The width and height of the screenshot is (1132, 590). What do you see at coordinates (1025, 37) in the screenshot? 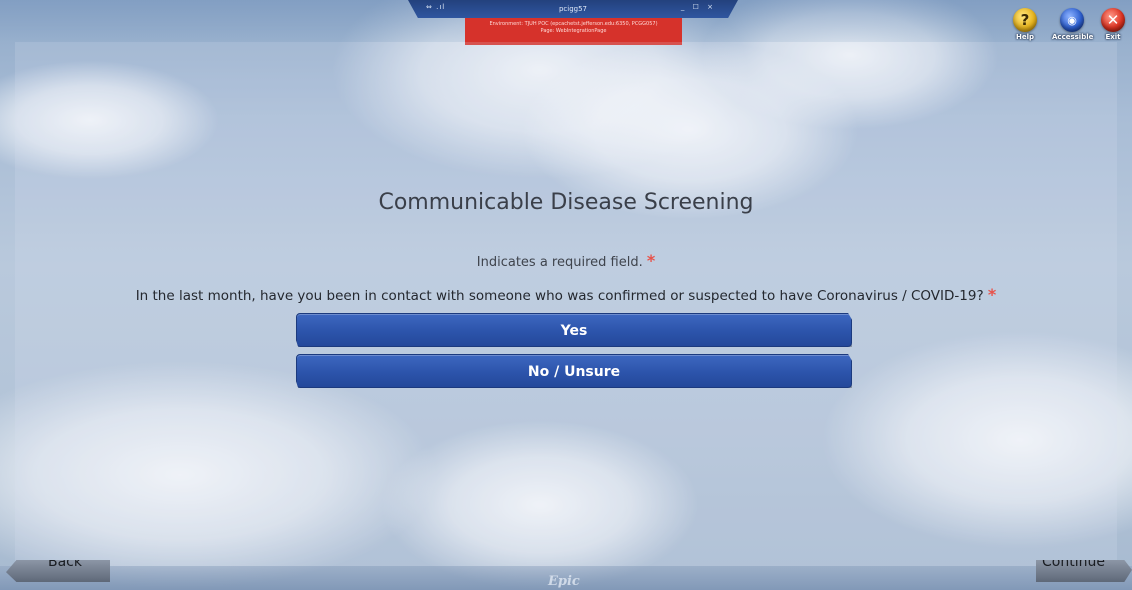
I see `help-label: Help` at bounding box center [1025, 37].